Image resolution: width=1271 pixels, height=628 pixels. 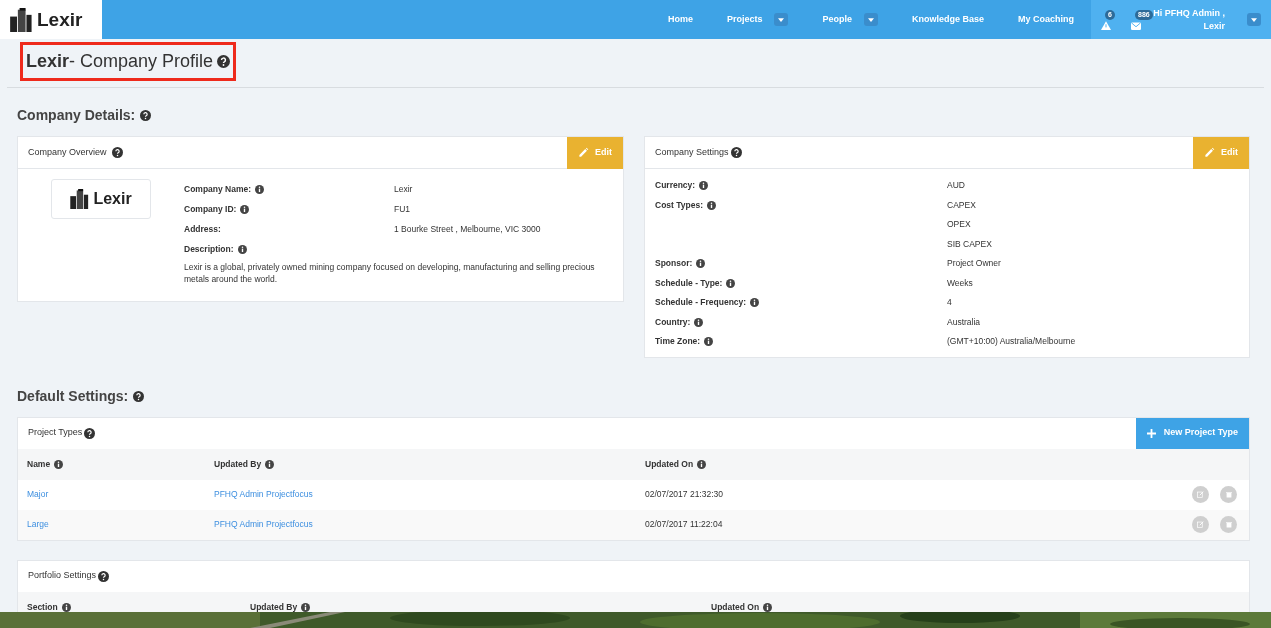 I want to click on warning-icon, so click(x=1106, y=25).